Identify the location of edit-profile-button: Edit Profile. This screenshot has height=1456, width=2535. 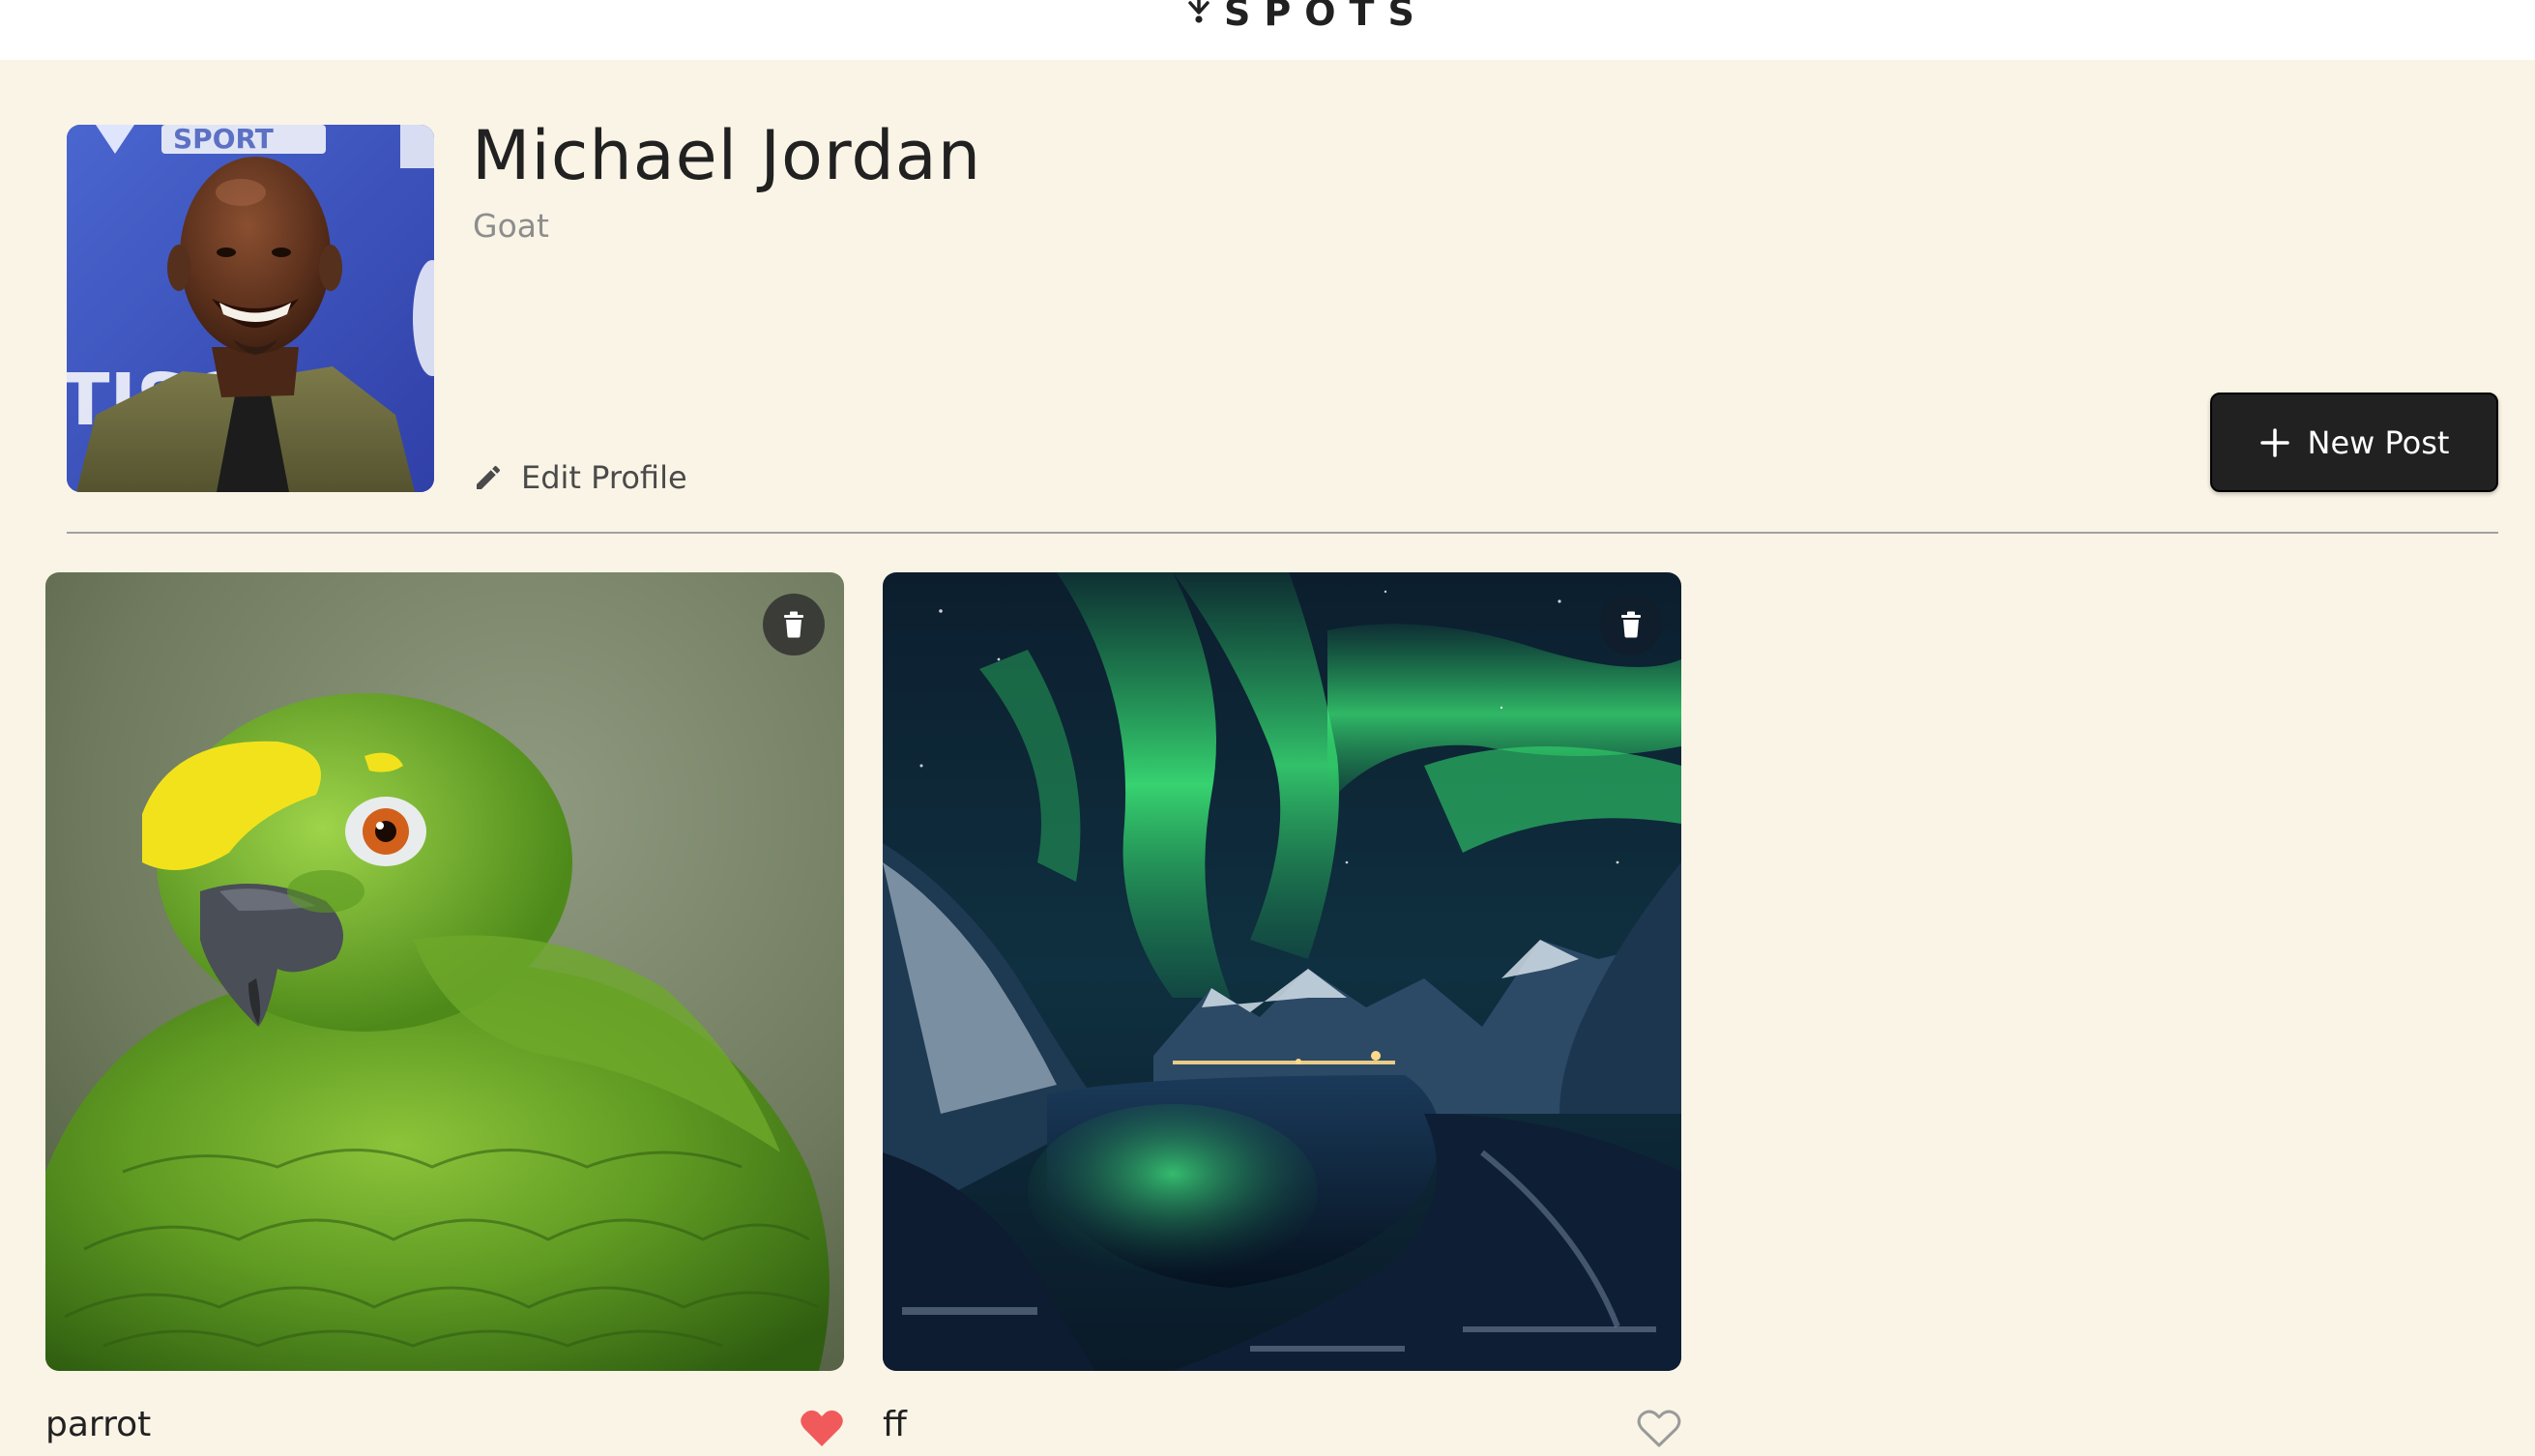
(580, 478).